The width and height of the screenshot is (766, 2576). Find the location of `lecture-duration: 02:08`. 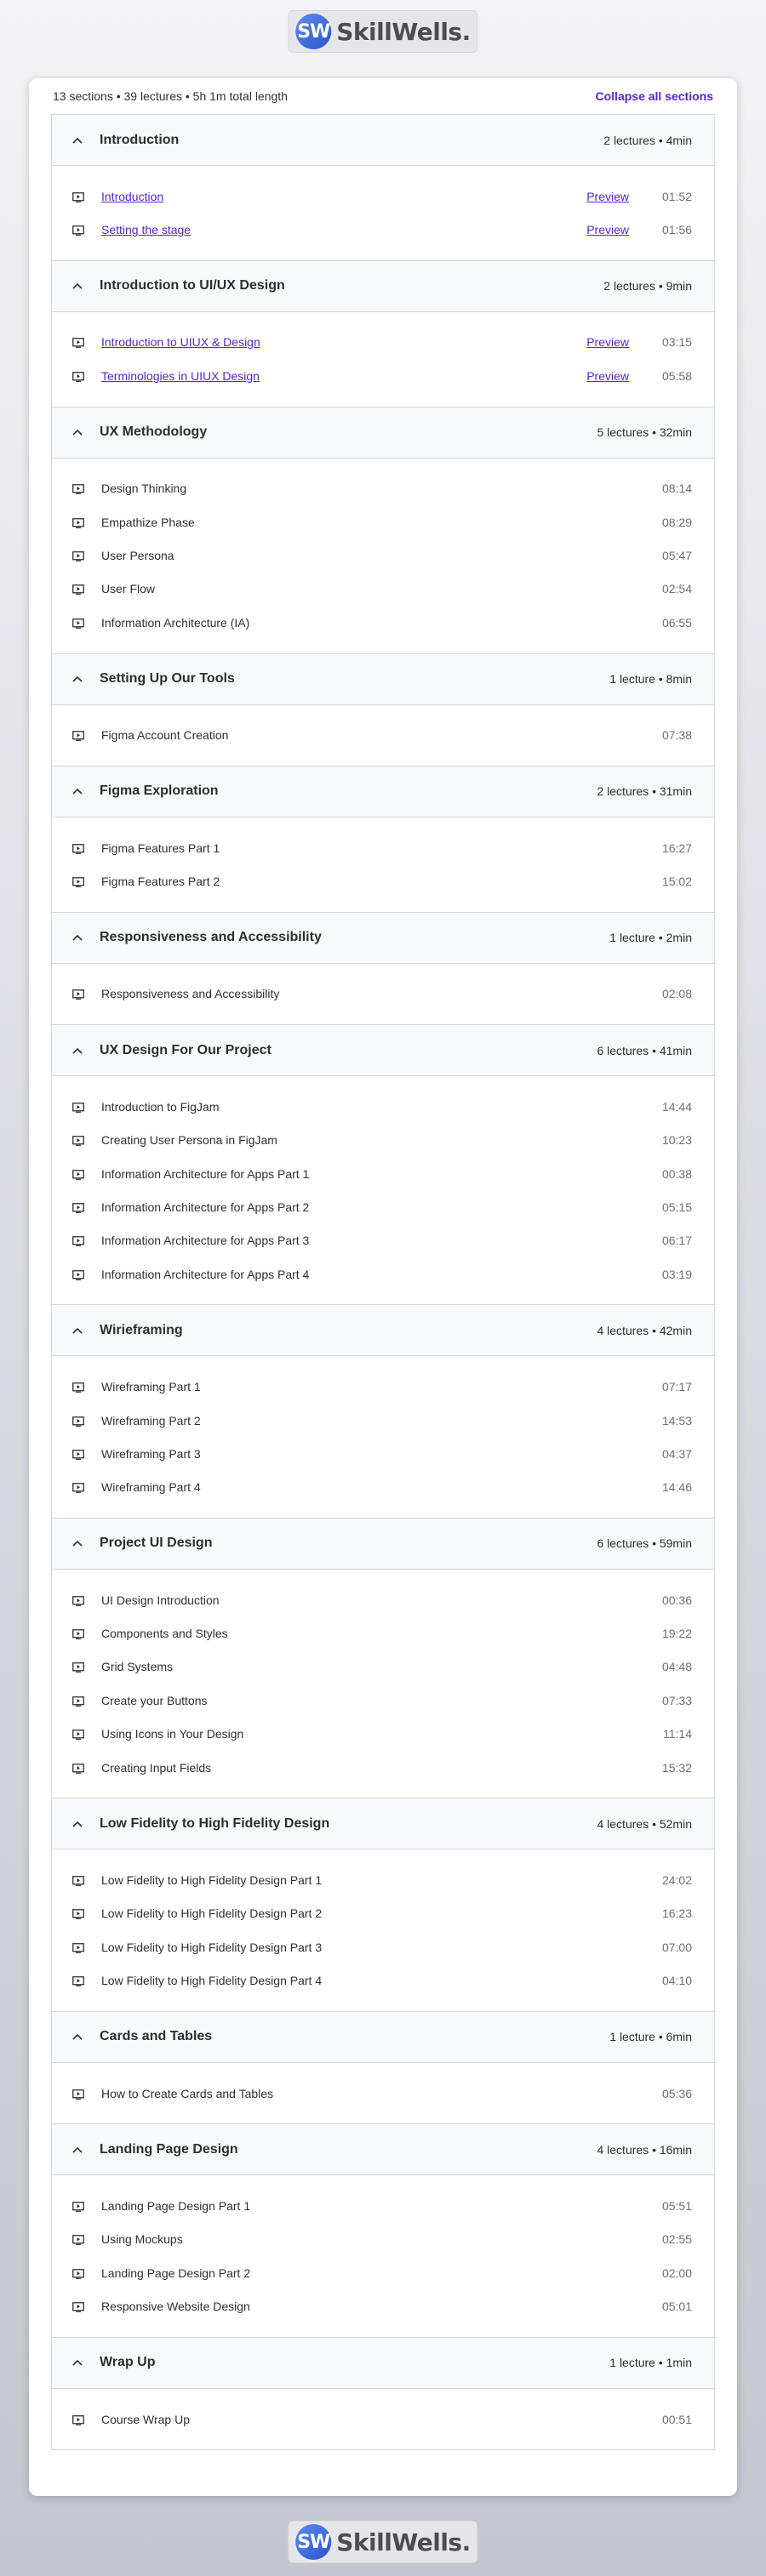

lecture-duration: 02:08 is located at coordinates (677, 994).